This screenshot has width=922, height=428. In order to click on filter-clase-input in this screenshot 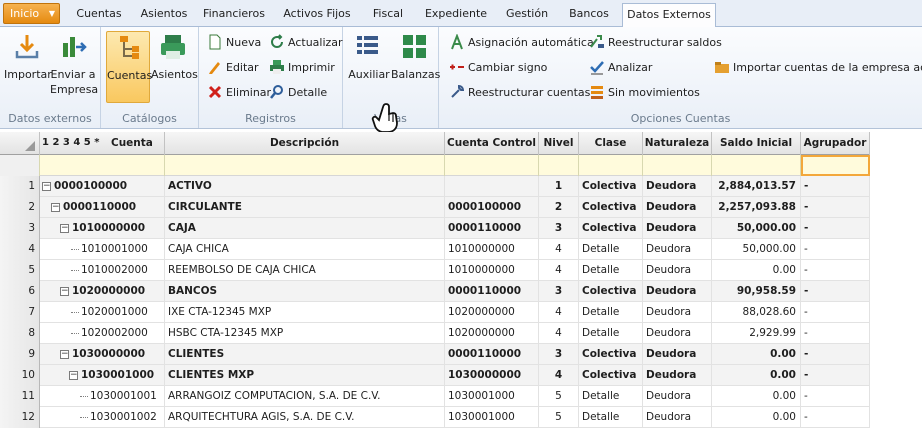, I will do `click(611, 165)`.